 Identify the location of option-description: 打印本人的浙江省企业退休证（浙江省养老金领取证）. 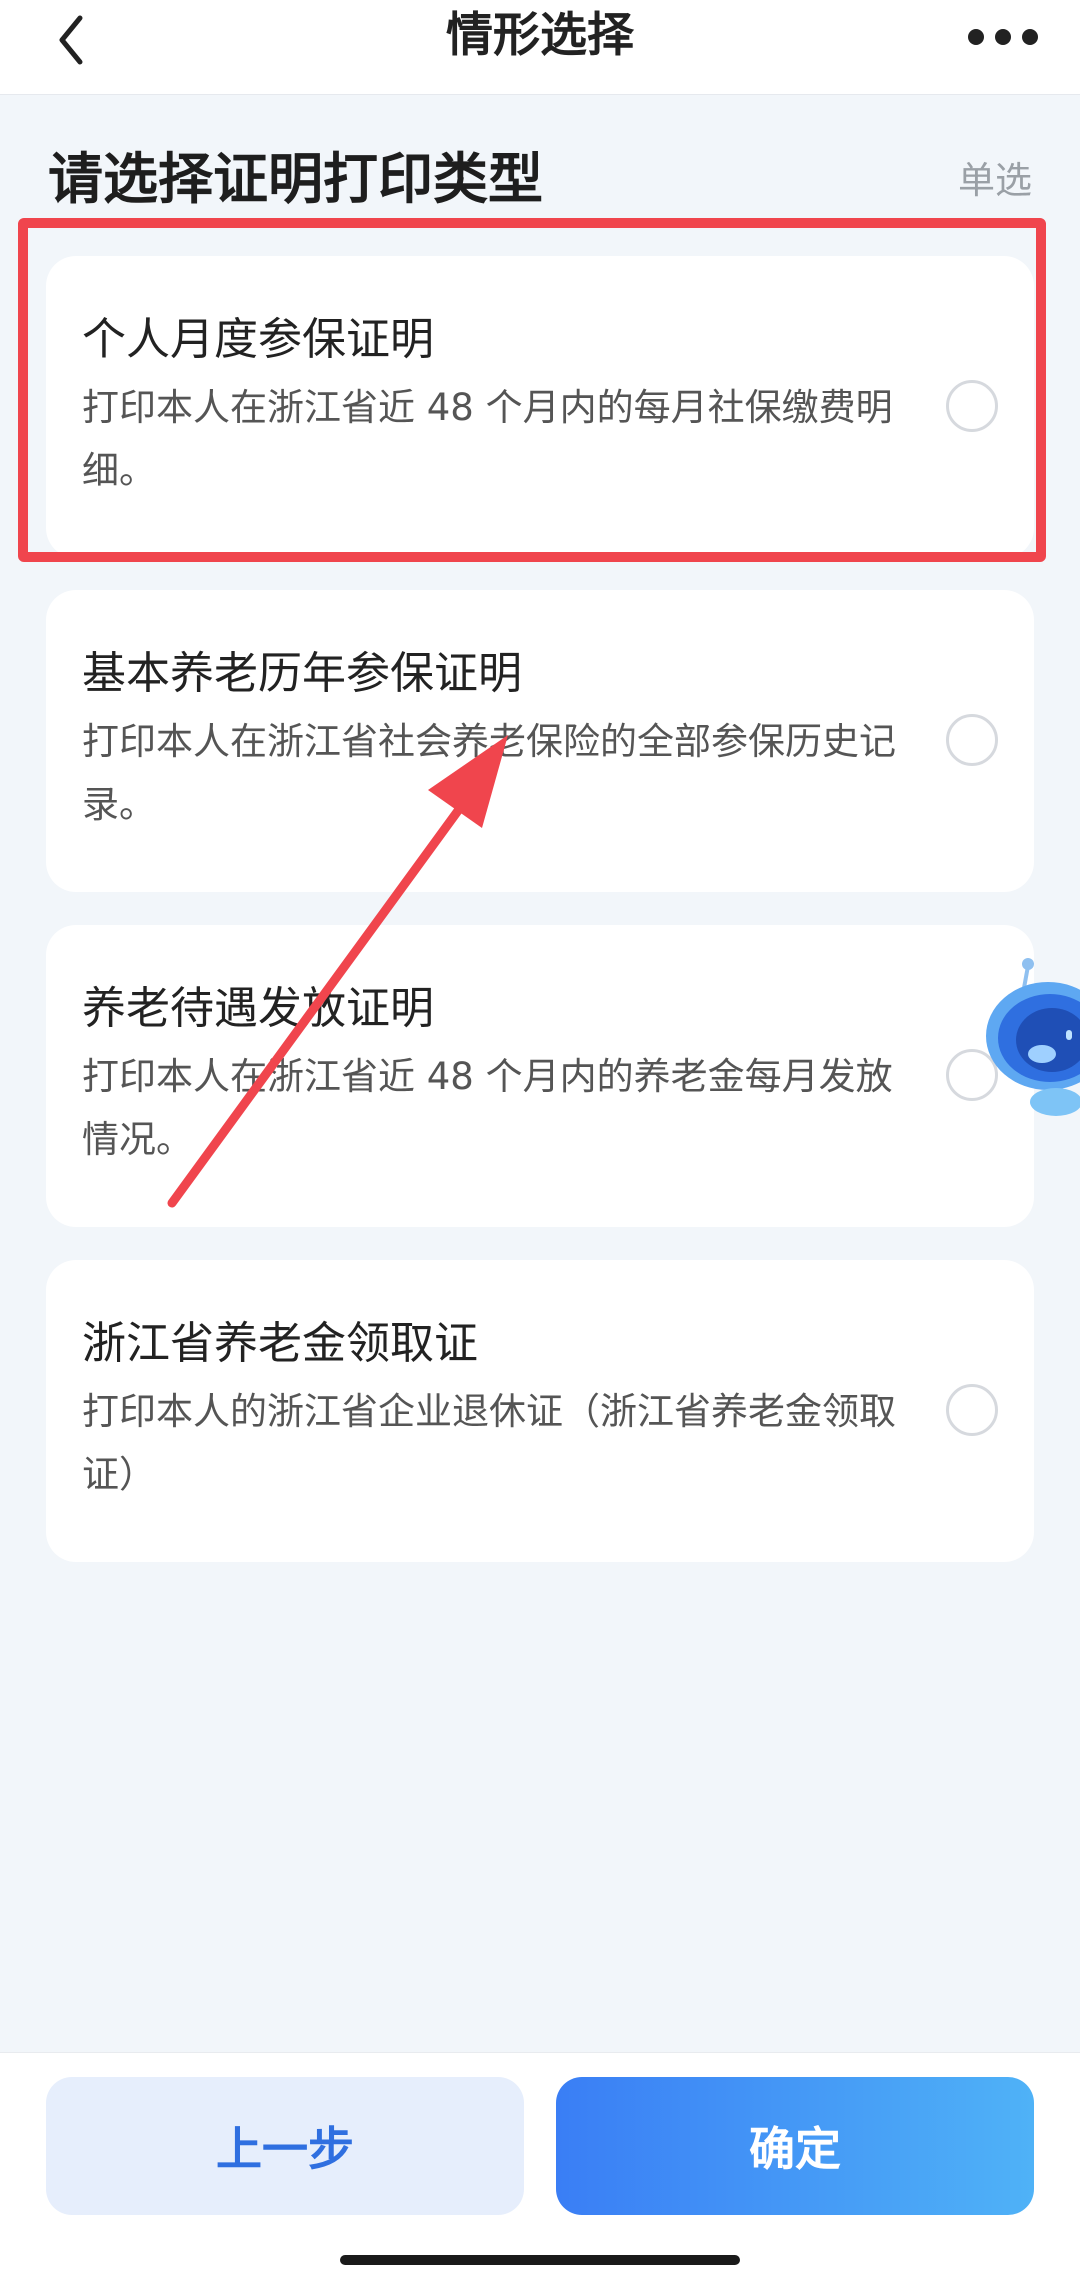
(489, 1443).